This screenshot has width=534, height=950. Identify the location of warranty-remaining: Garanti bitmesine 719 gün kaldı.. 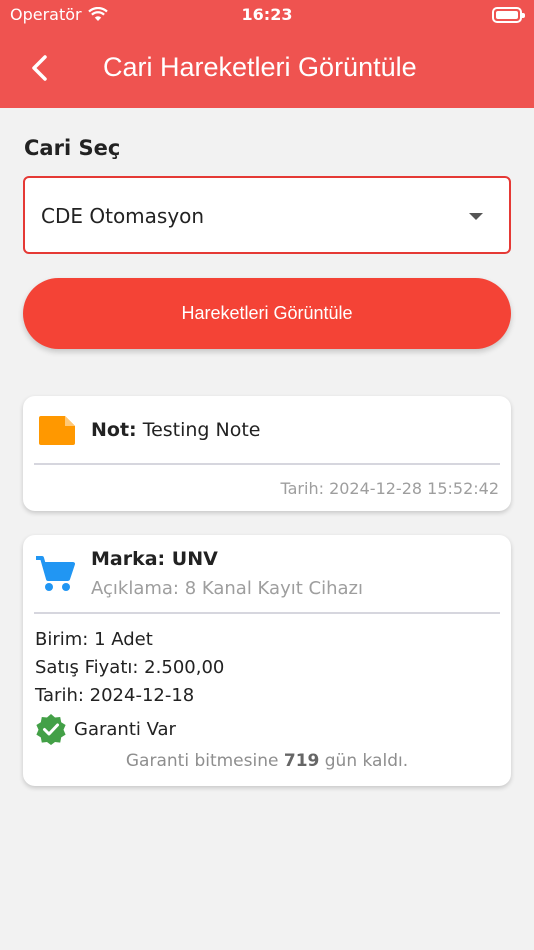
(267, 761).